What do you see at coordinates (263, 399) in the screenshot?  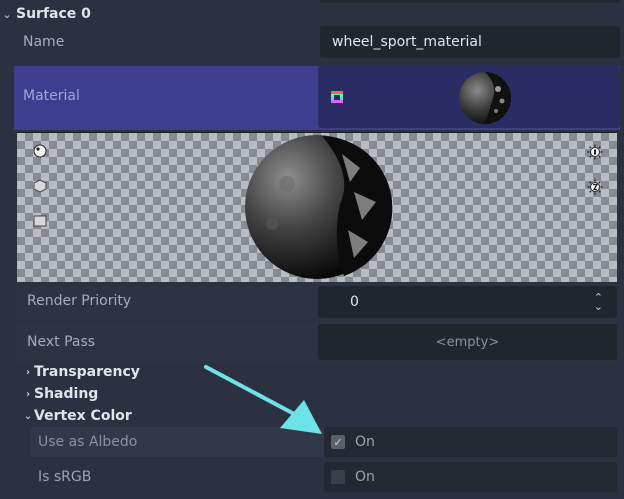 I see `annotation-arrow` at bounding box center [263, 399].